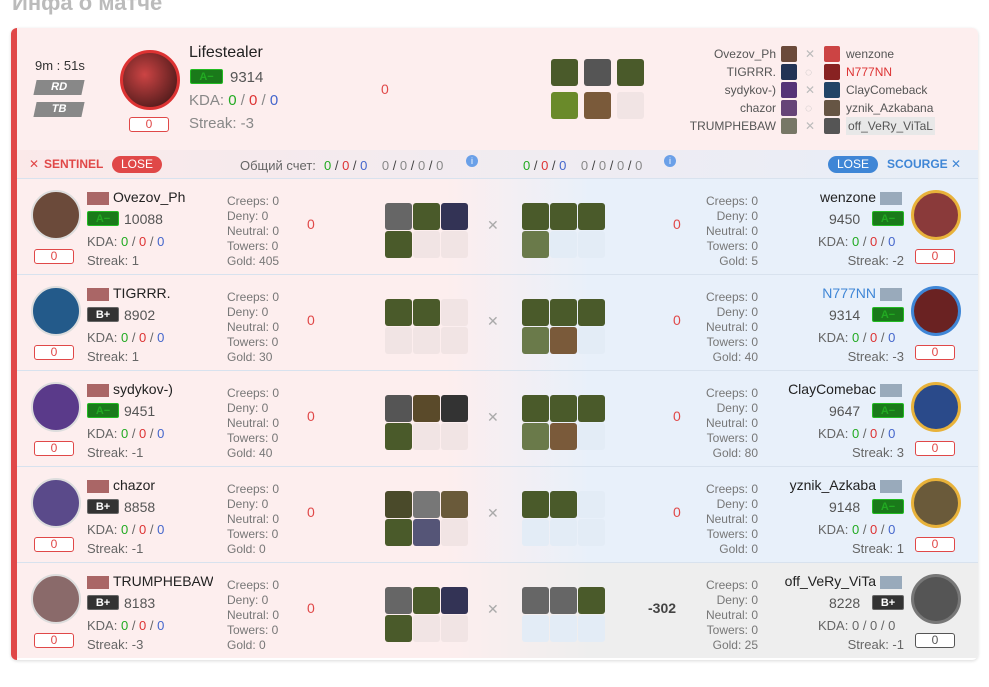  Describe the element at coordinates (163, 197) in the screenshot. I see `player-name: Ovezov_Ph` at that location.